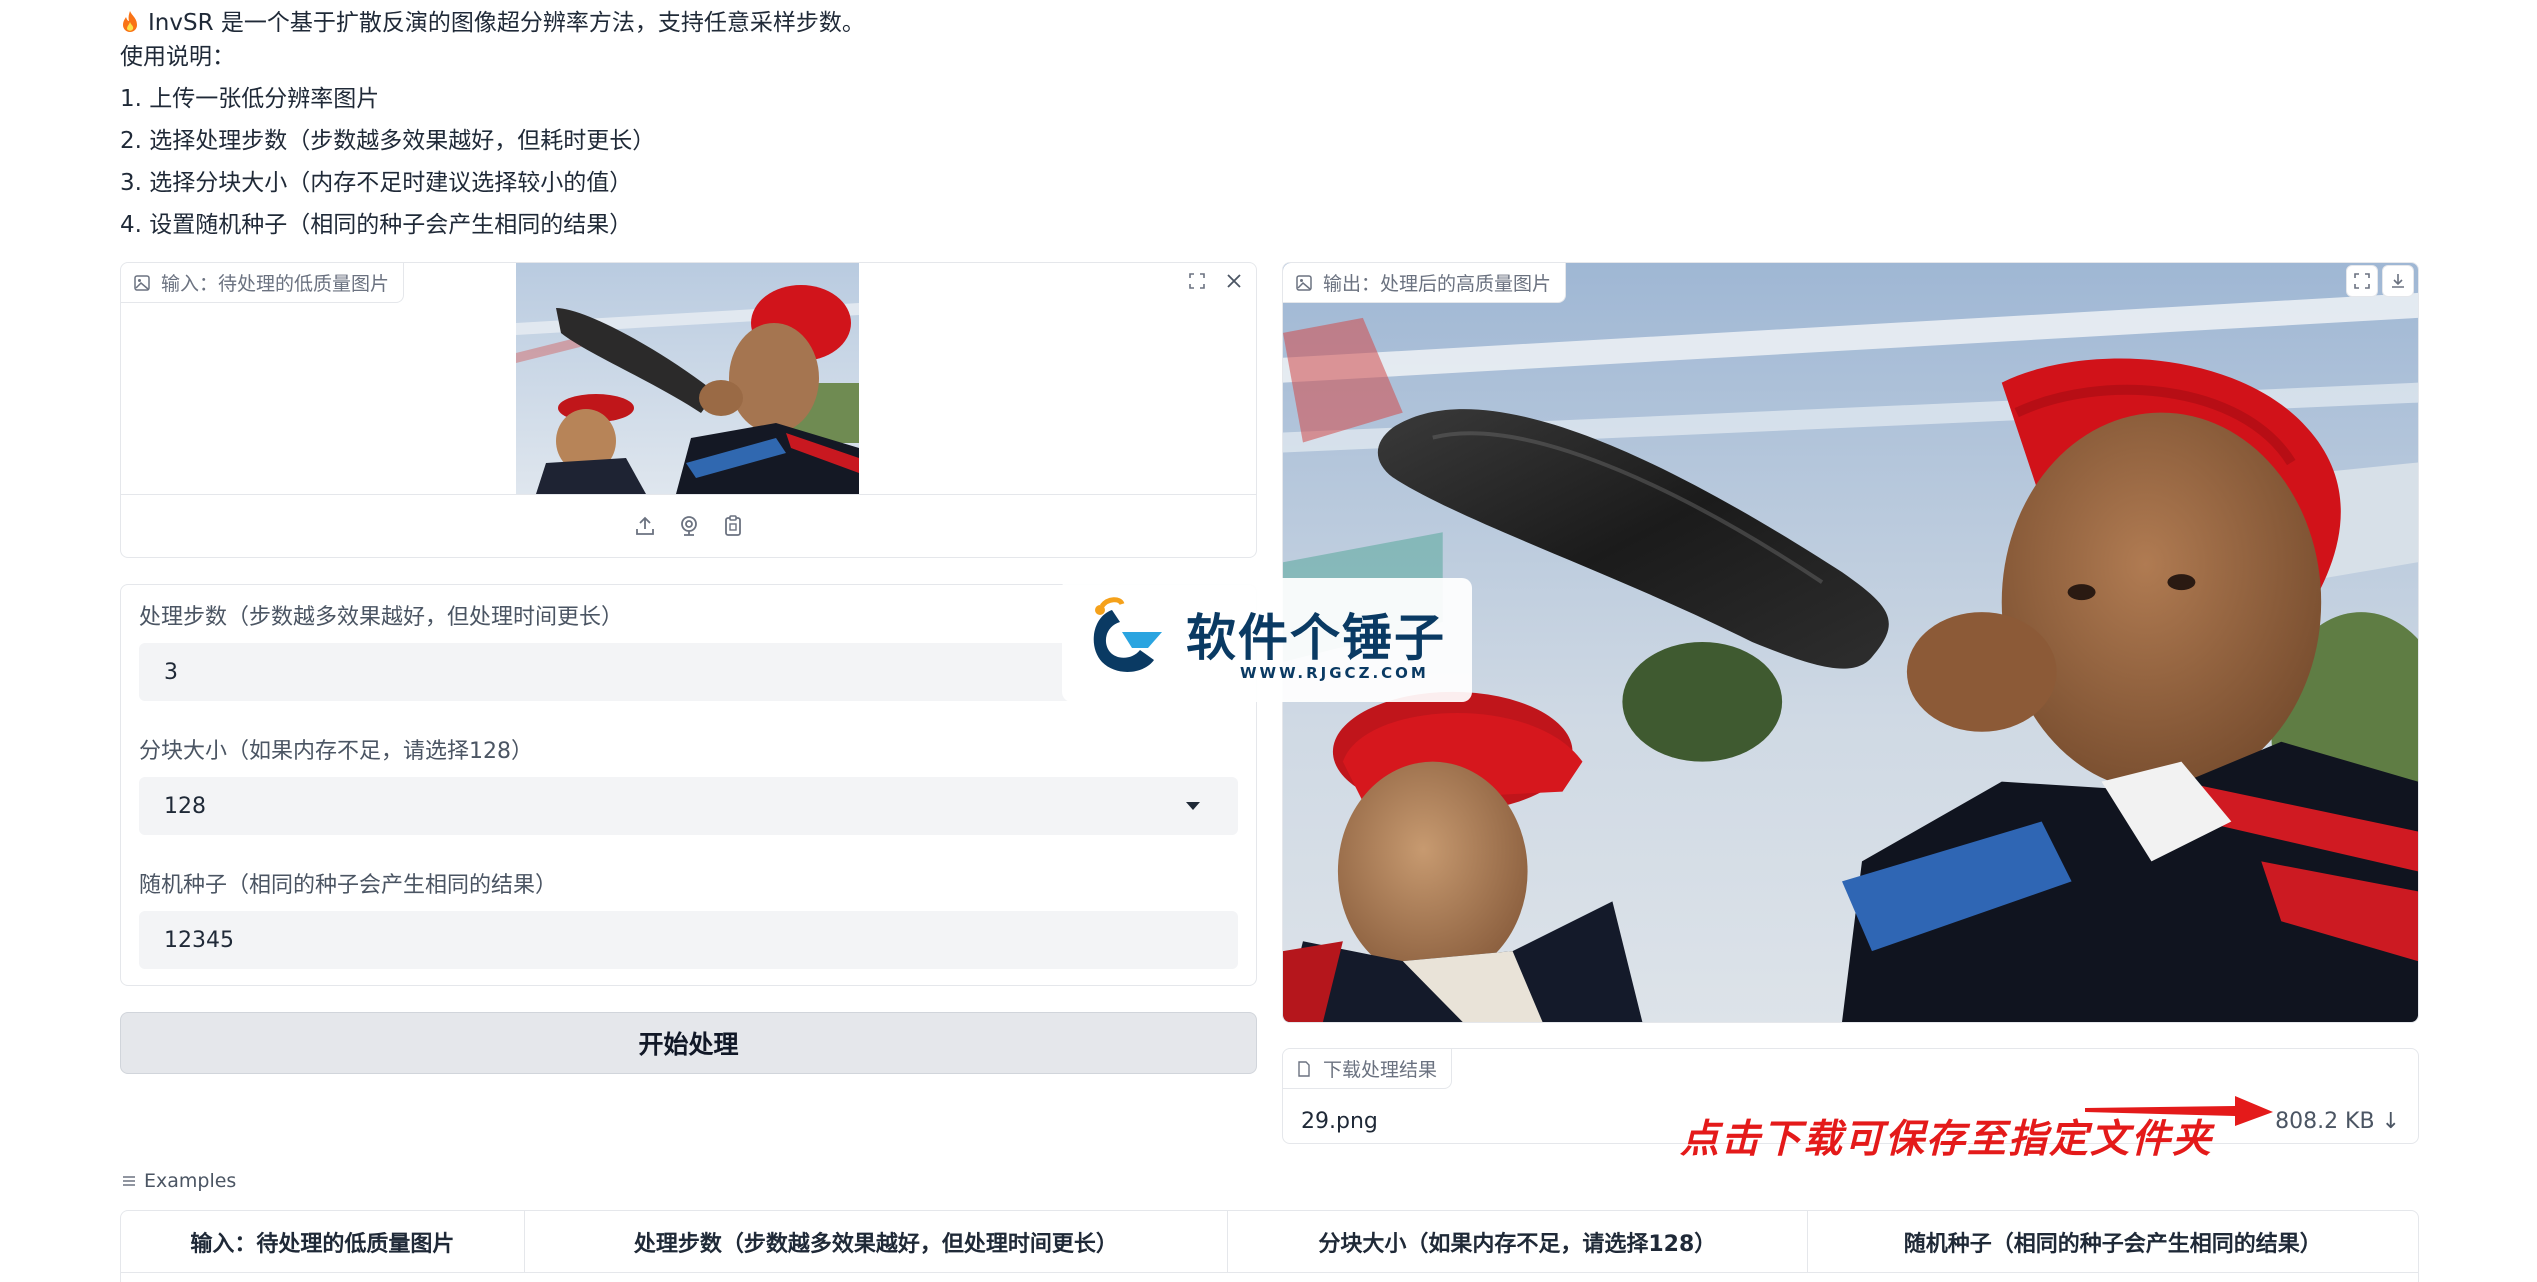 The height and width of the screenshot is (1282, 2537). Describe the element at coordinates (185, 806) in the screenshot. I see `chunk-size-value: 128` at that location.